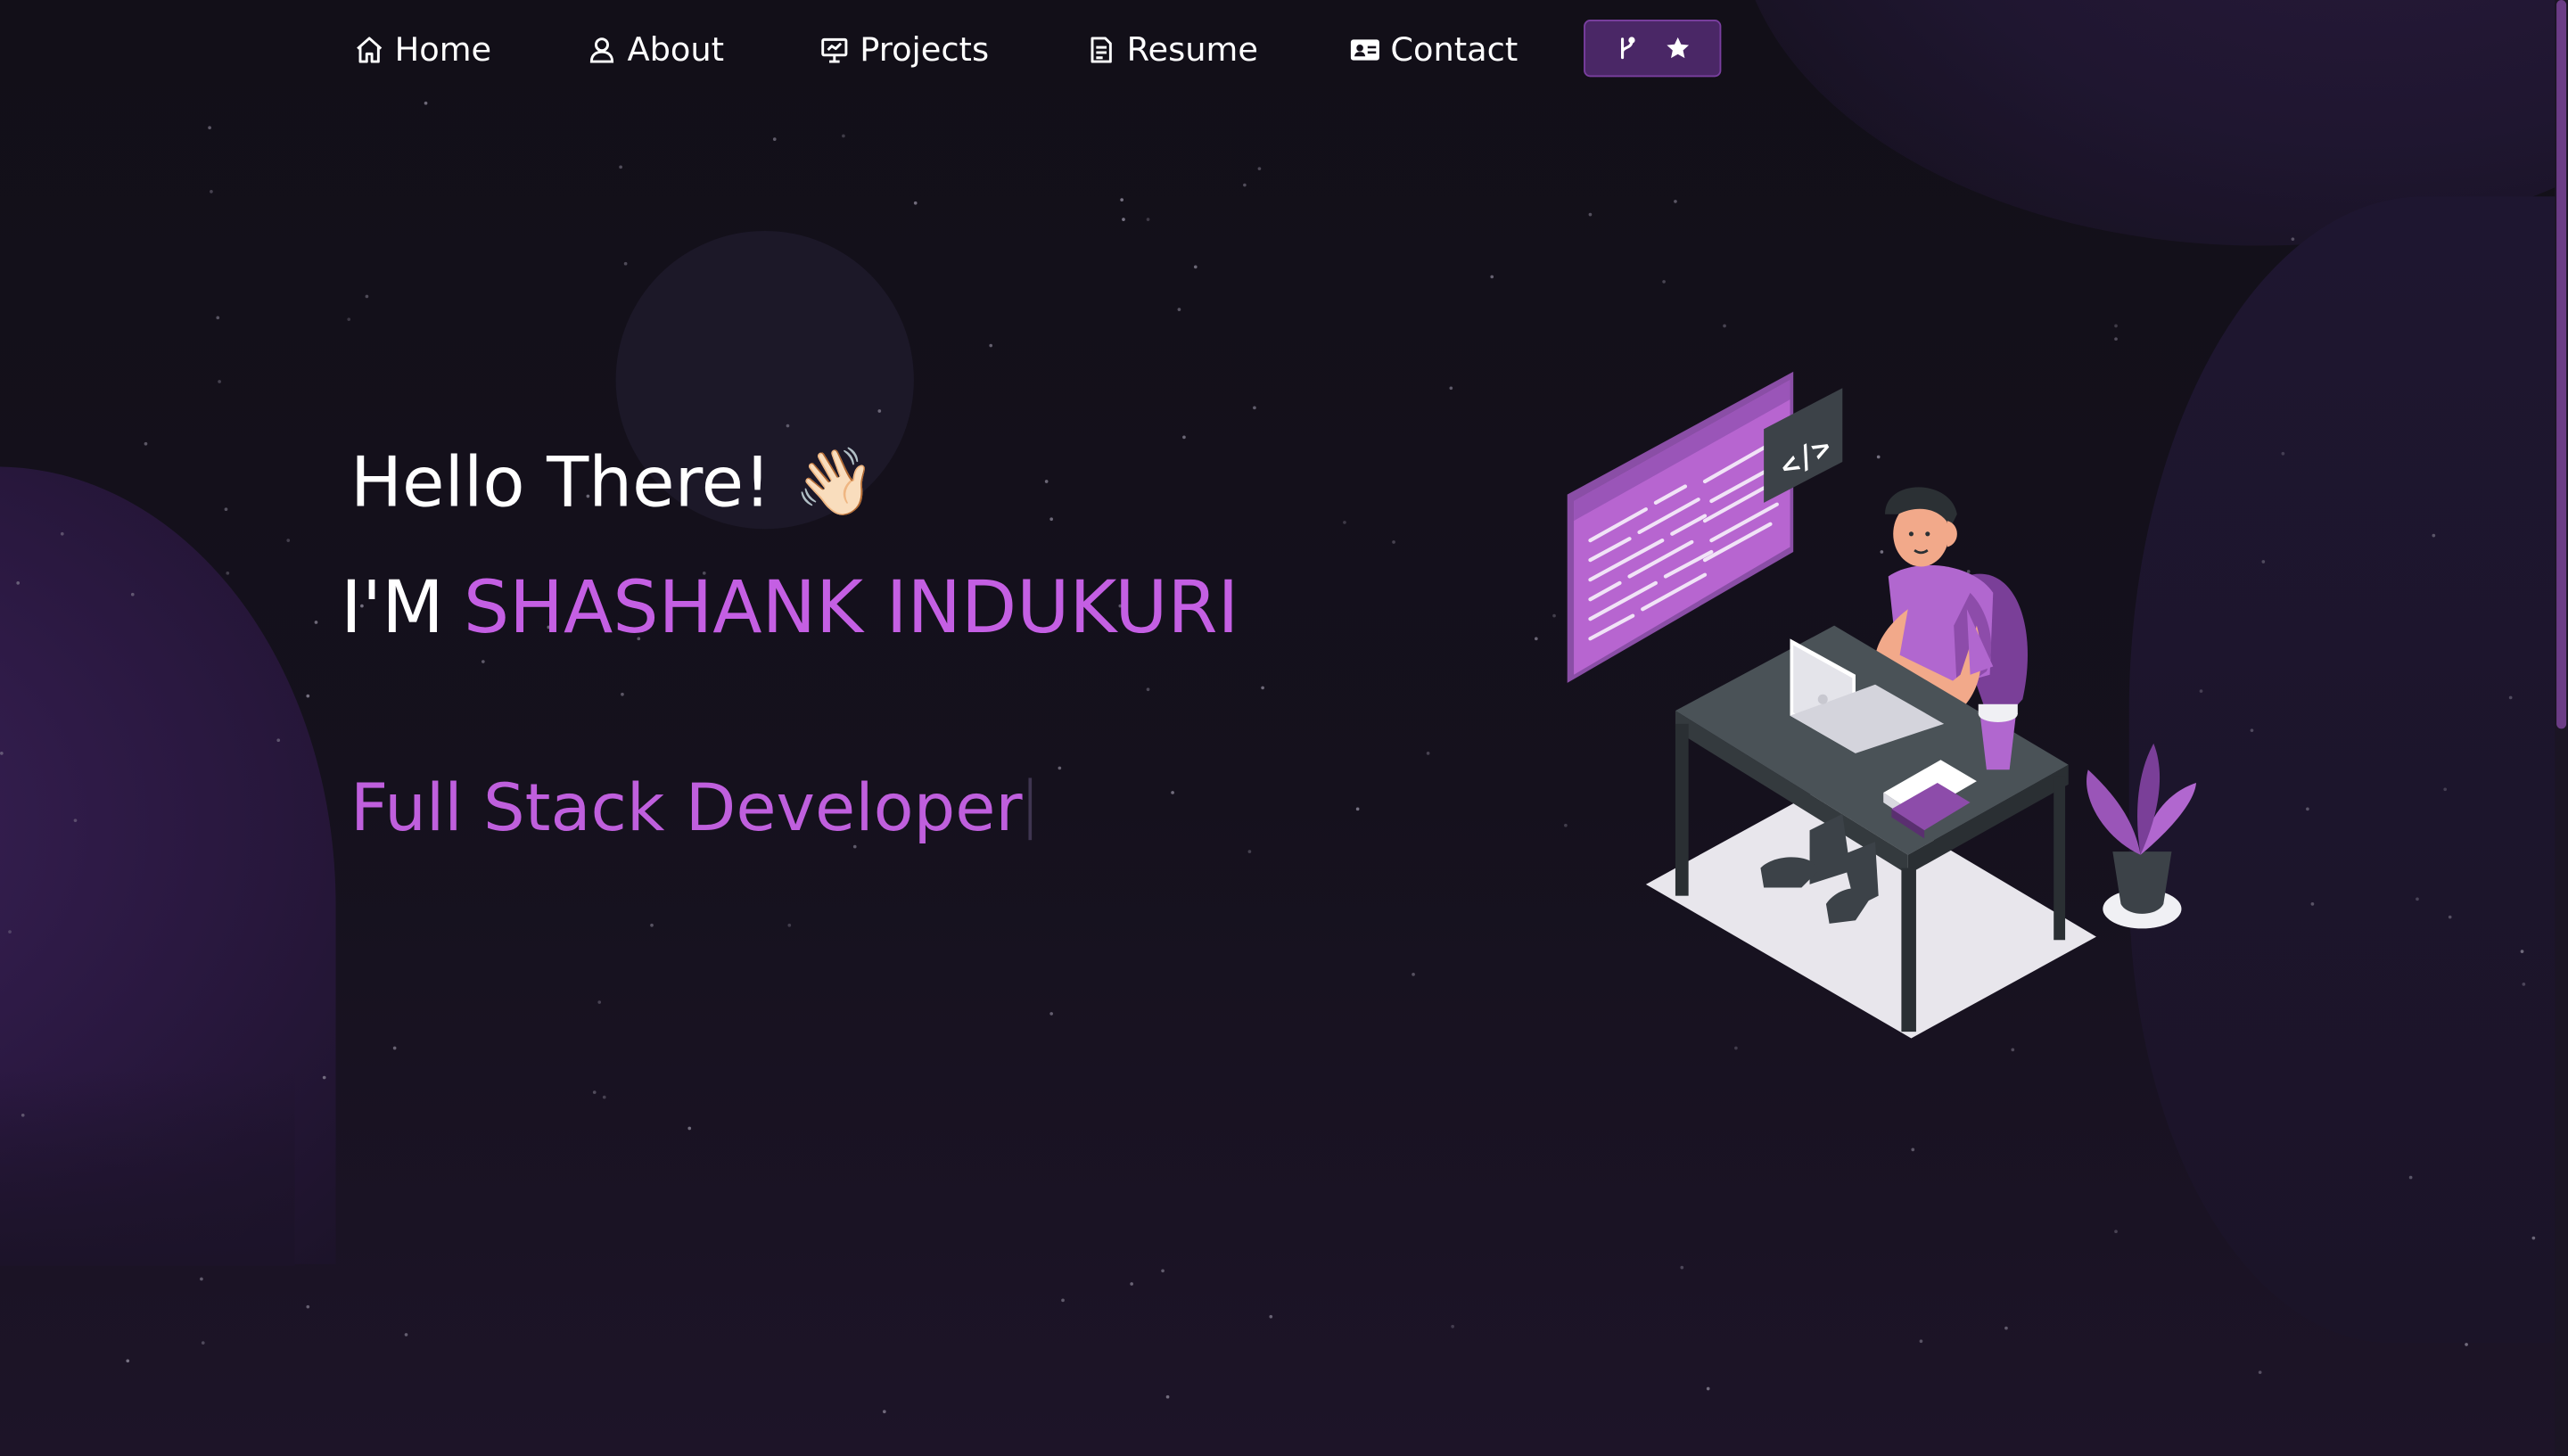 Image resolution: width=2568 pixels, height=1456 pixels. What do you see at coordinates (1678, 48) in the screenshot?
I see `star-icon` at bounding box center [1678, 48].